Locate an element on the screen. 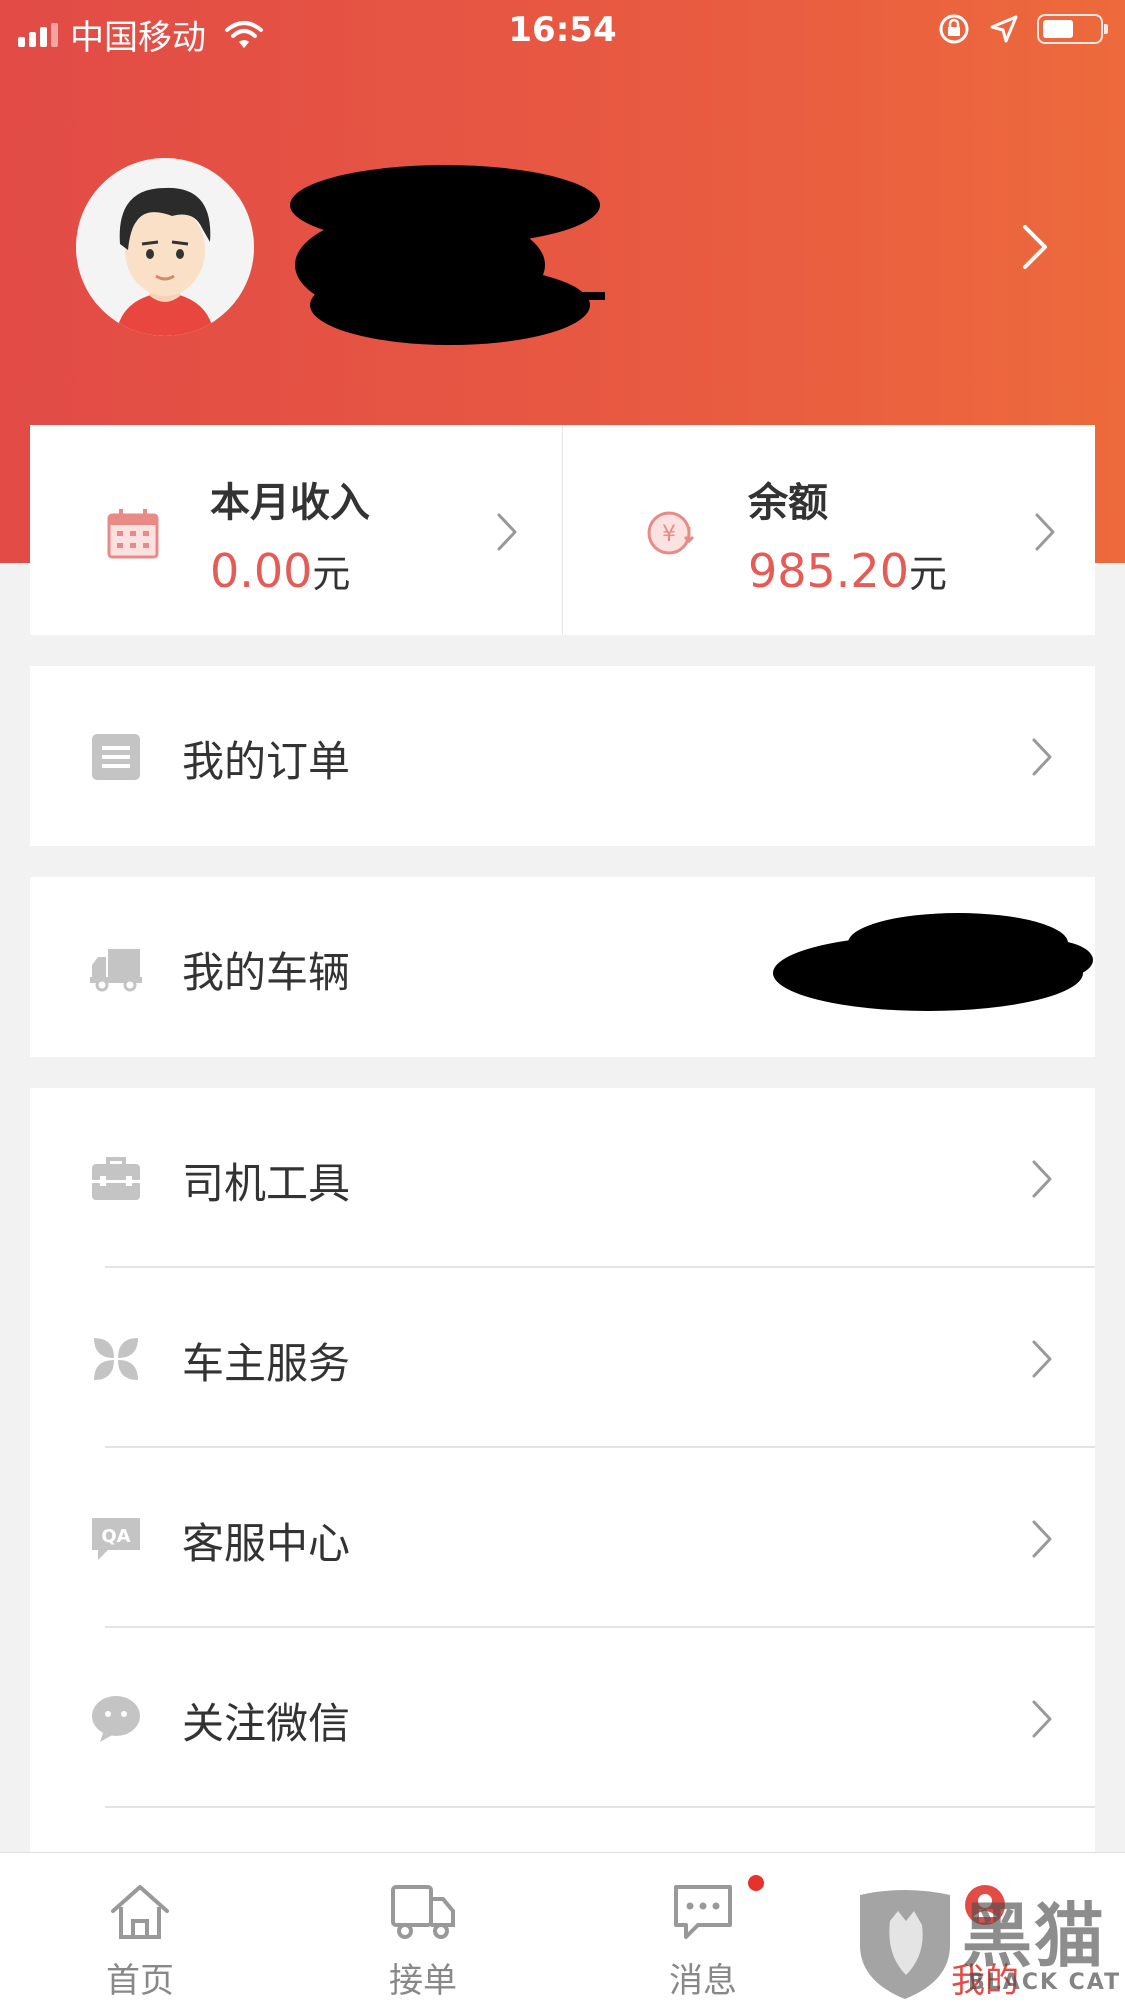 The width and height of the screenshot is (1125, 2002). menu-label-tools: 司机工具 is located at coordinates (266, 1183).